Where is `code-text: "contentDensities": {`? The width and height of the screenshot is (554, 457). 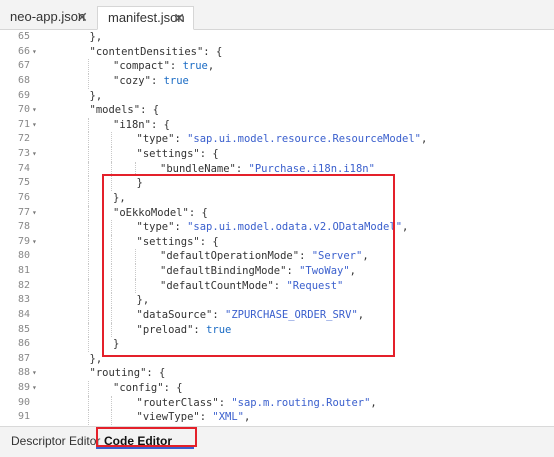 code-text: "contentDensities": { is located at coordinates (156, 52).